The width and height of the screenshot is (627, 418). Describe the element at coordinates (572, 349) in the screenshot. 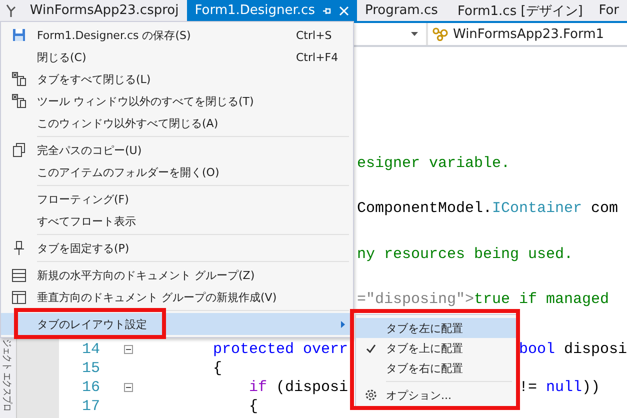

I see `code-line: bool disposi` at that location.